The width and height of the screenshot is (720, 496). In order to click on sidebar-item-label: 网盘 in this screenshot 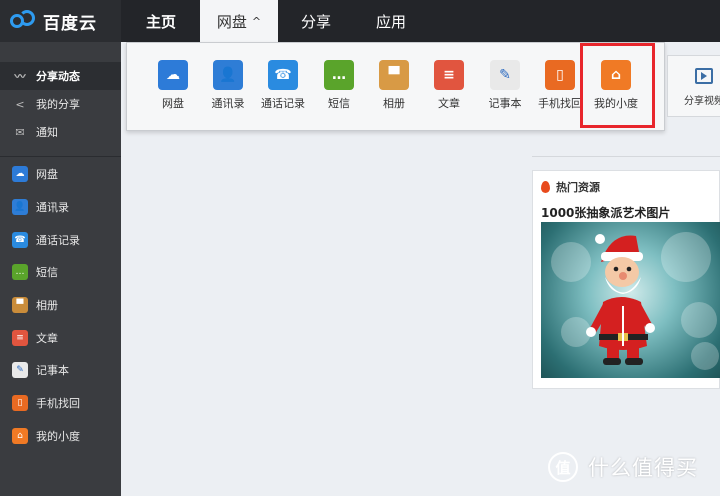, I will do `click(47, 174)`.